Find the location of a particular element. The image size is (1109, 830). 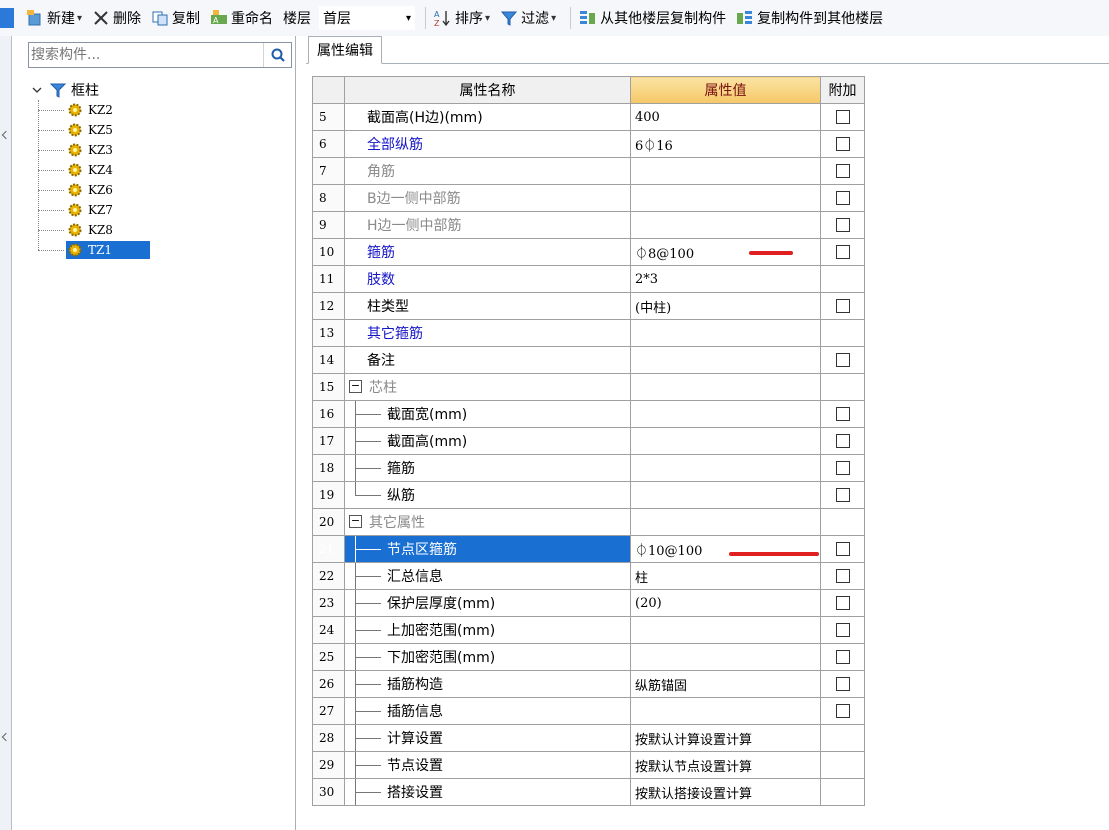

property-name-cell: 角筋 is located at coordinates (487, 171).